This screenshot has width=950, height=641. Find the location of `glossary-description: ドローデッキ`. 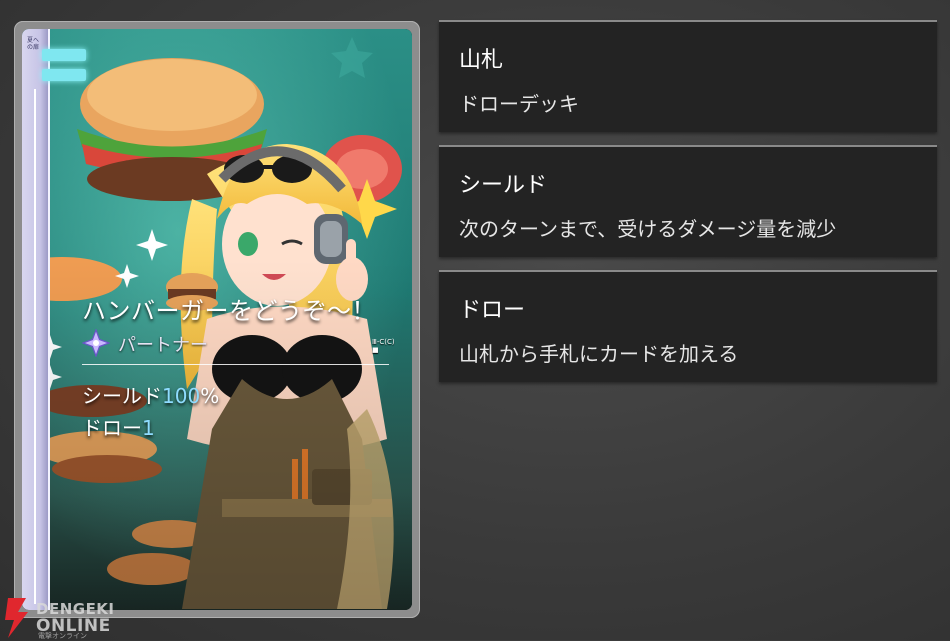

glossary-description: ドローデッキ is located at coordinates (519, 104).